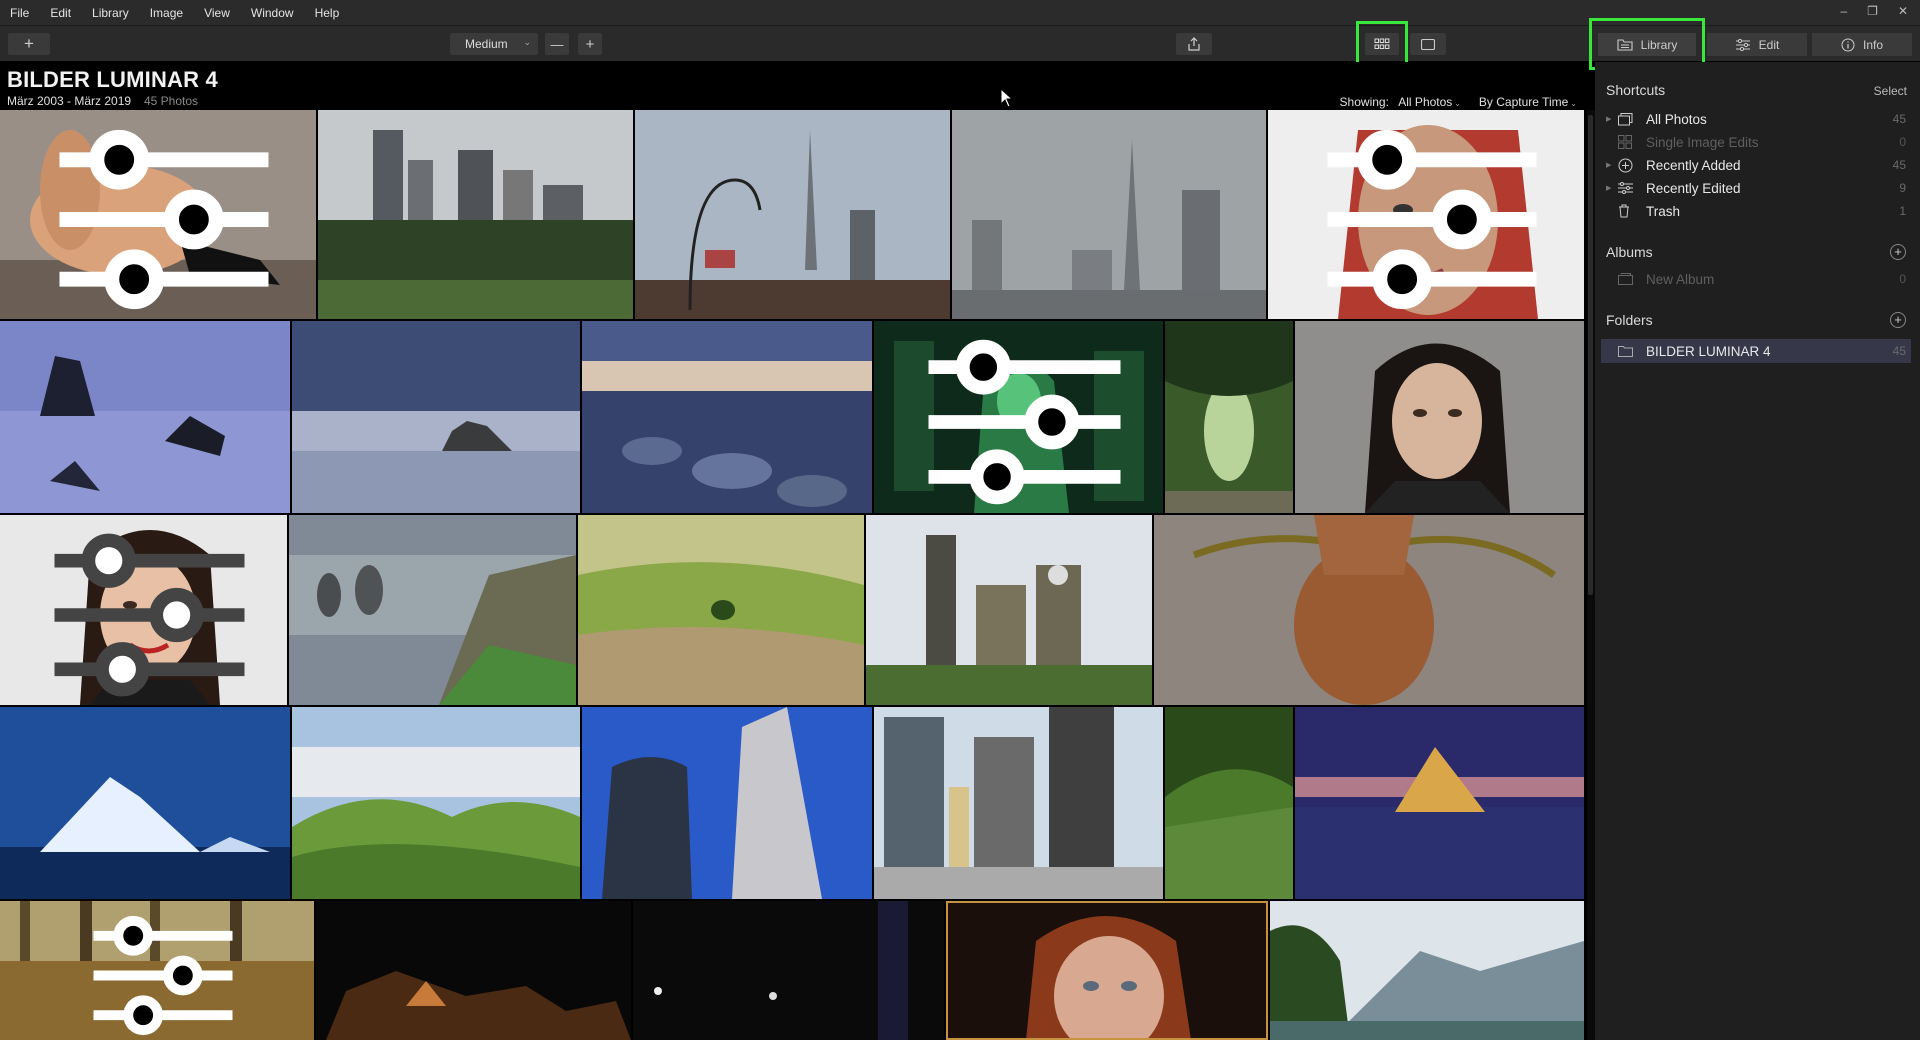 The width and height of the screenshot is (1920, 1040). Describe the element at coordinates (60, 13) in the screenshot. I see `menu-edit: Edit` at that location.